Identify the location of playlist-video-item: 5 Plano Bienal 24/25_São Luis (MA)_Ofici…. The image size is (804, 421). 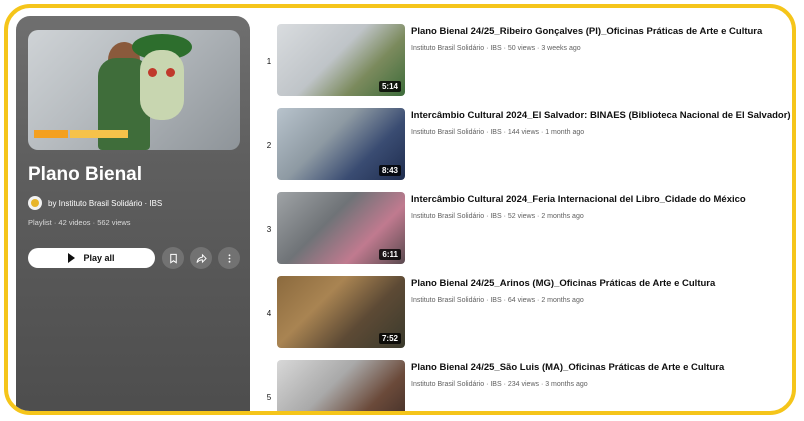
(523, 385).